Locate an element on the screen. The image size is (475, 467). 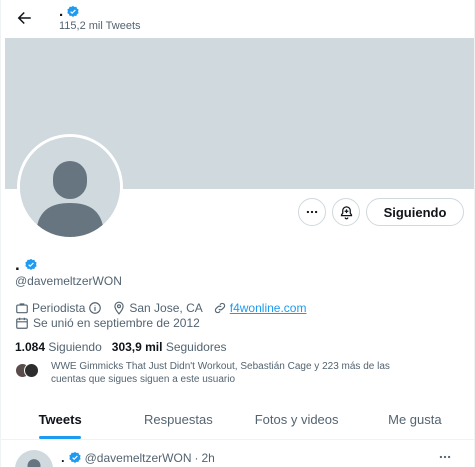
tab-media: Fotos y videos is located at coordinates (297, 419).